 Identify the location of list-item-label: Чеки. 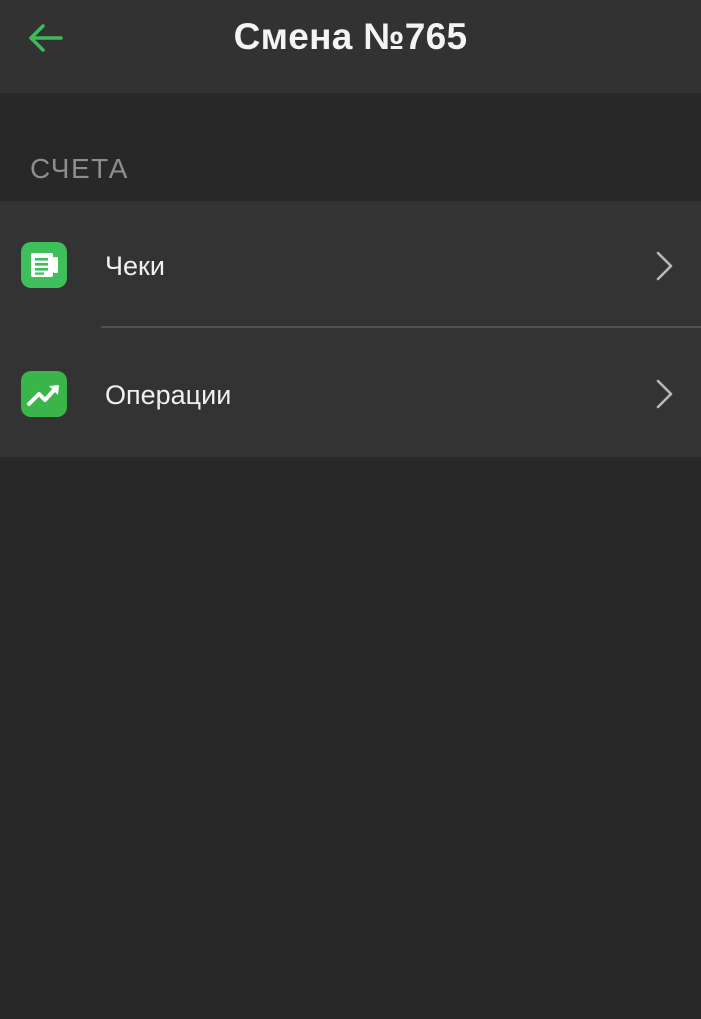
(135, 266).